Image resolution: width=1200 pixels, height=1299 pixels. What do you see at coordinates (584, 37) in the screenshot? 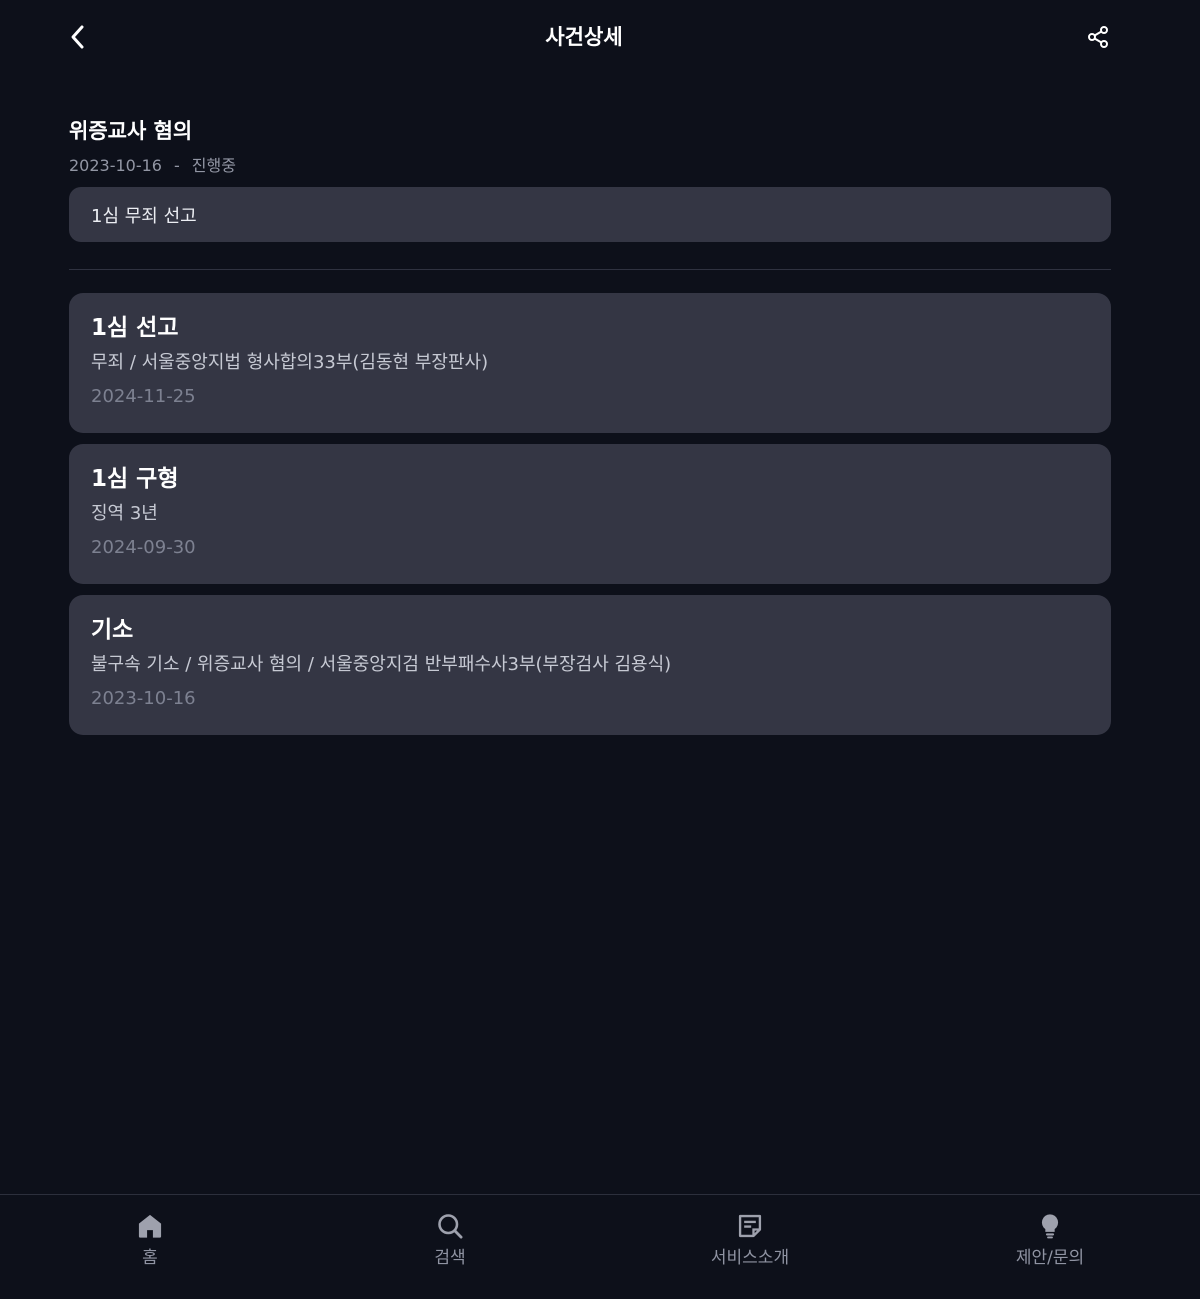
I see `page-title: 사건상세` at bounding box center [584, 37].